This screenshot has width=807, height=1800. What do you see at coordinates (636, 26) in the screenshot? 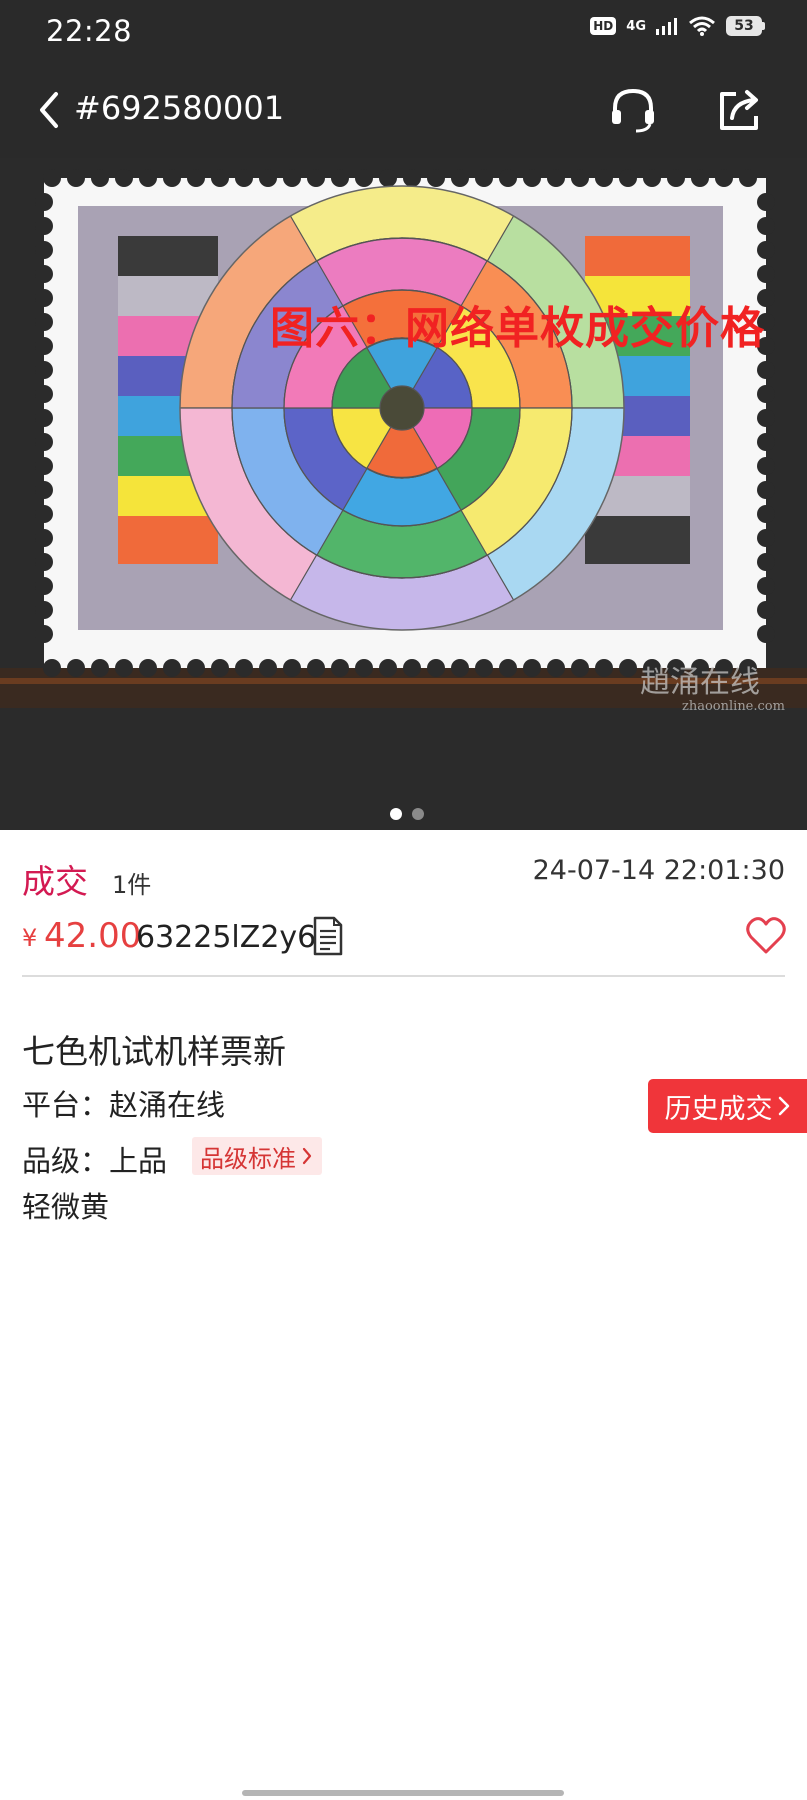
I see `network-label: 4G` at bounding box center [636, 26].